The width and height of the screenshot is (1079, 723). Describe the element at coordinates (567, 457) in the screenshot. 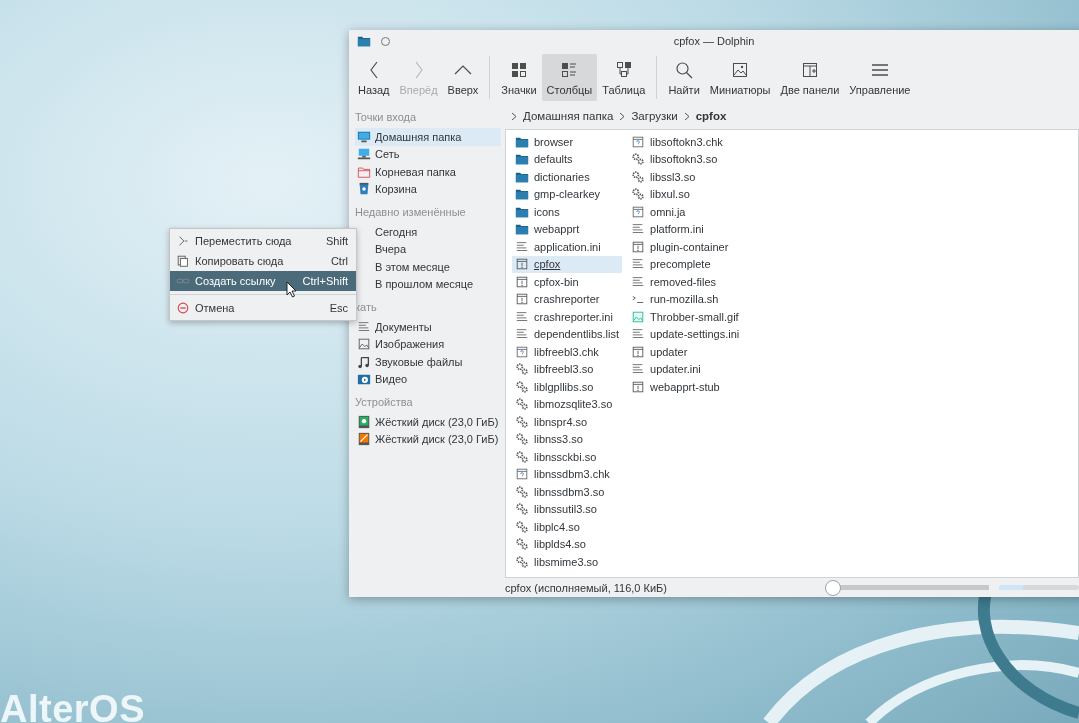

I see `file-item: libnssckbi.so` at that location.